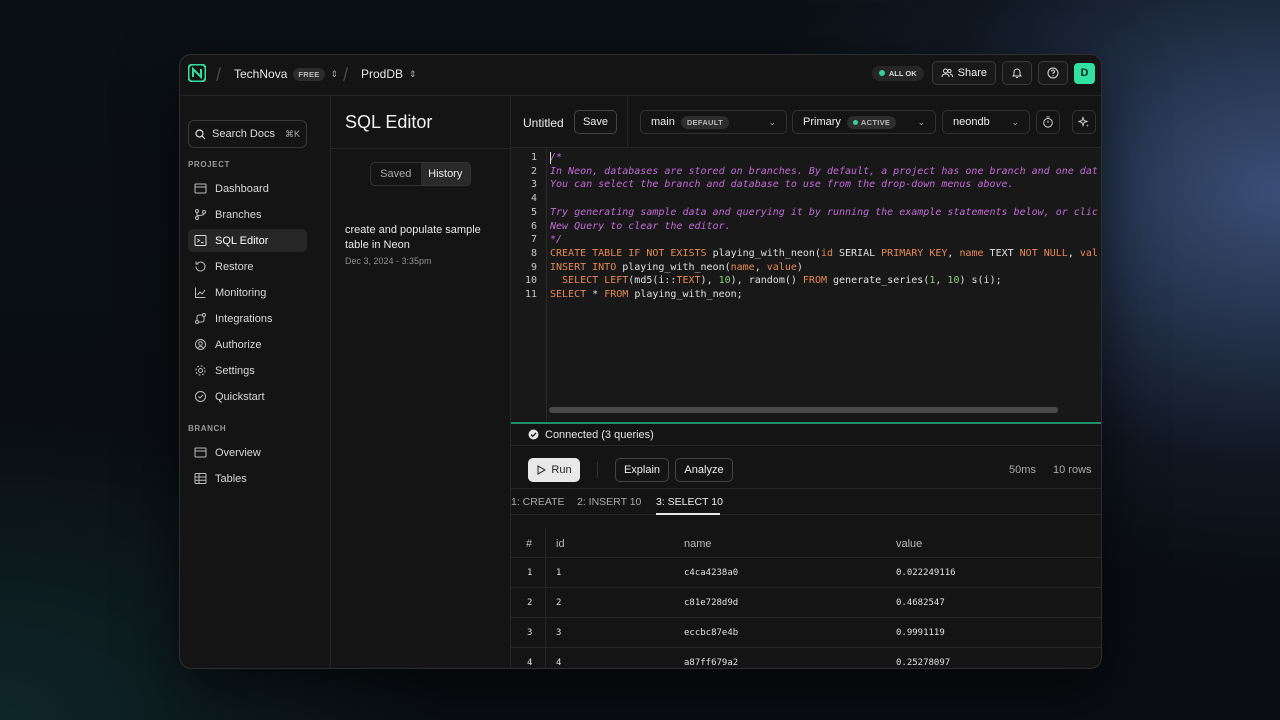 The image size is (1280, 720). I want to click on code-token: name, so click(974, 253).